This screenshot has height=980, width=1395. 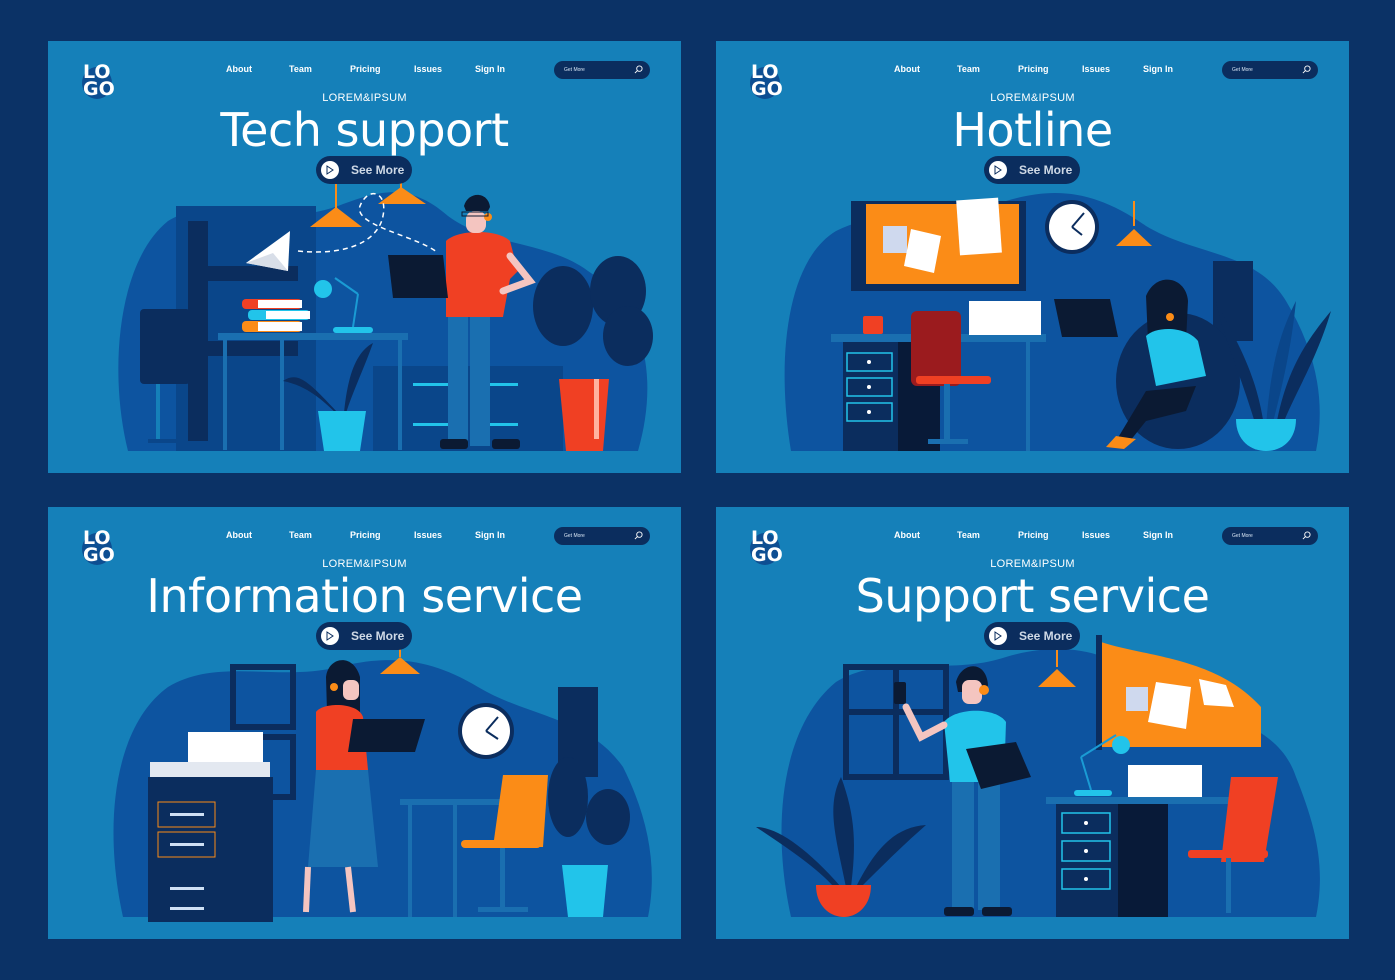 What do you see at coordinates (1032, 596) in the screenshot?
I see `page-title: Support service` at bounding box center [1032, 596].